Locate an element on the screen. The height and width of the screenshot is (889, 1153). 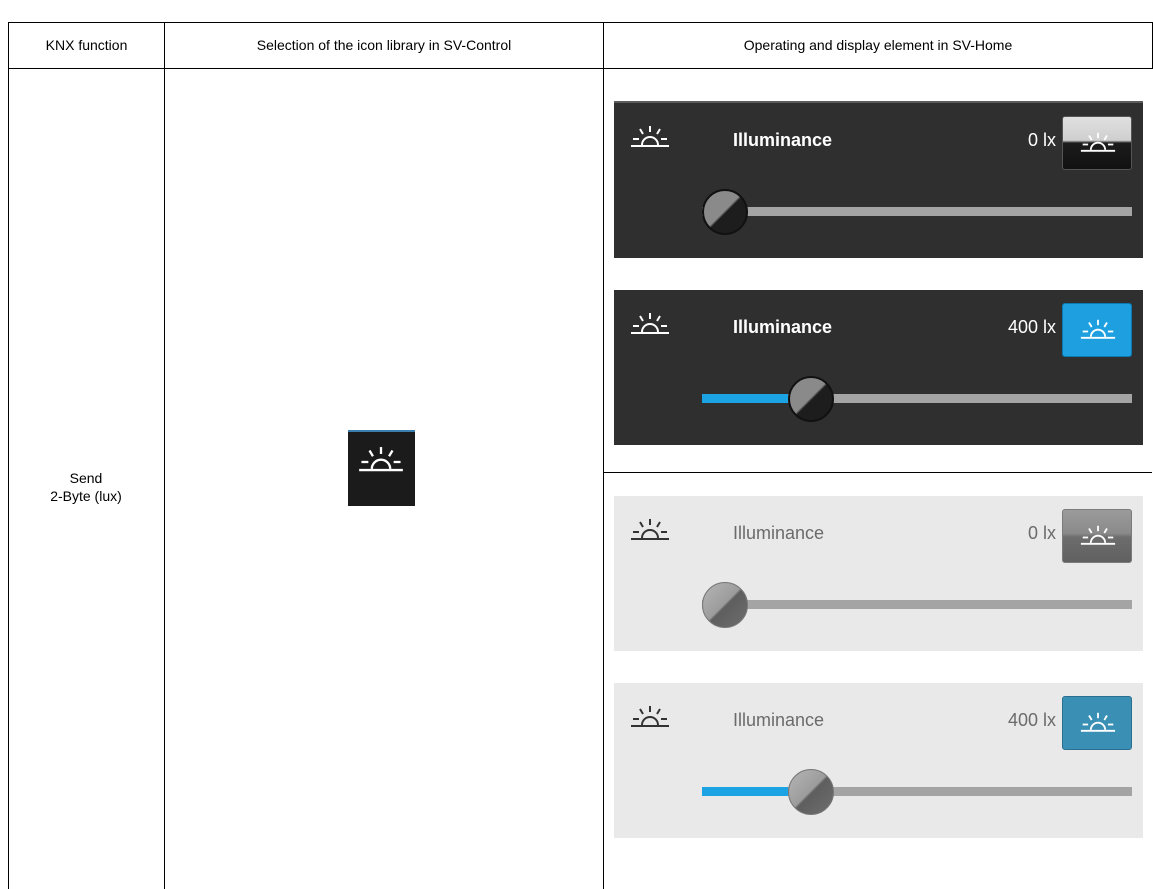
illuminance-panel-light-on: Illuminance 400 lx is located at coordinates (878, 760).